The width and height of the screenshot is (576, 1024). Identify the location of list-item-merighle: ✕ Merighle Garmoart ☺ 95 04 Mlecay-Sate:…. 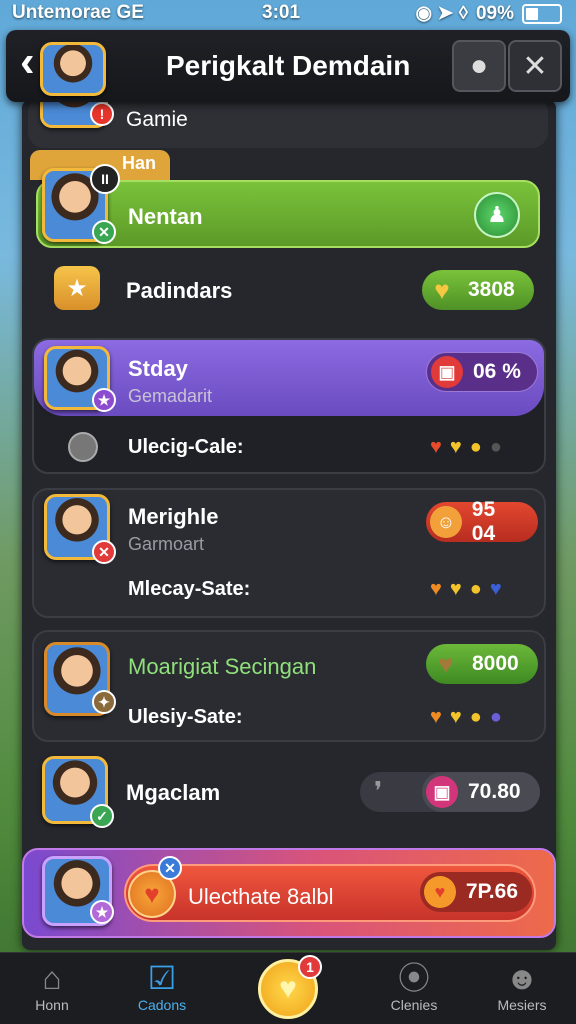
(289, 553).